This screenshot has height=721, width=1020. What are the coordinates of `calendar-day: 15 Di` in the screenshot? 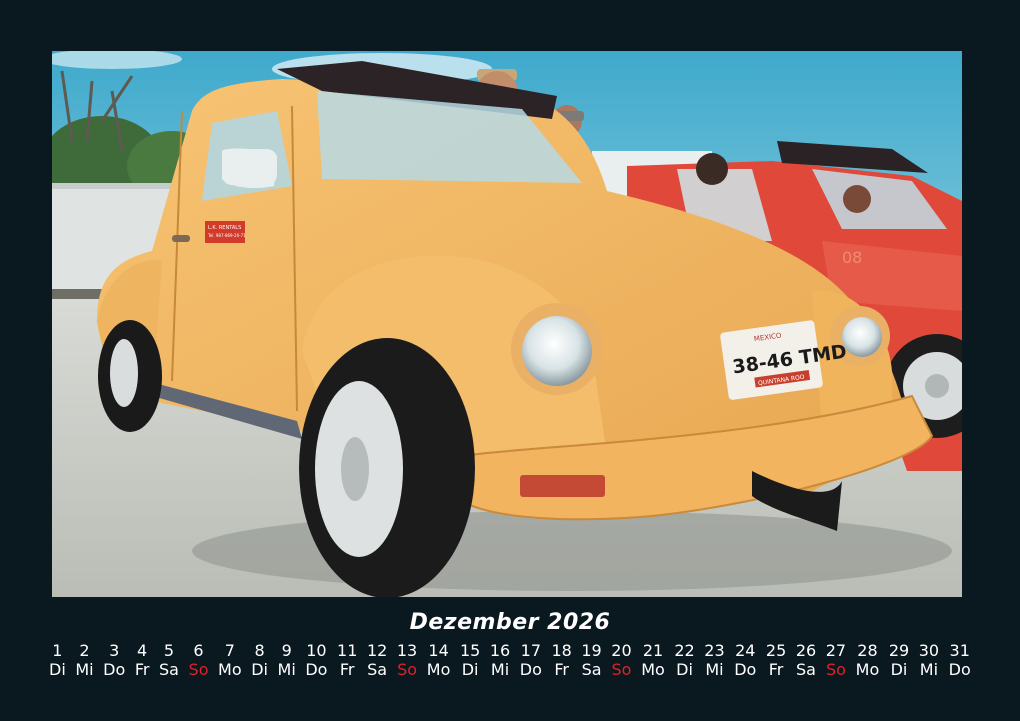 It's located at (470, 660).